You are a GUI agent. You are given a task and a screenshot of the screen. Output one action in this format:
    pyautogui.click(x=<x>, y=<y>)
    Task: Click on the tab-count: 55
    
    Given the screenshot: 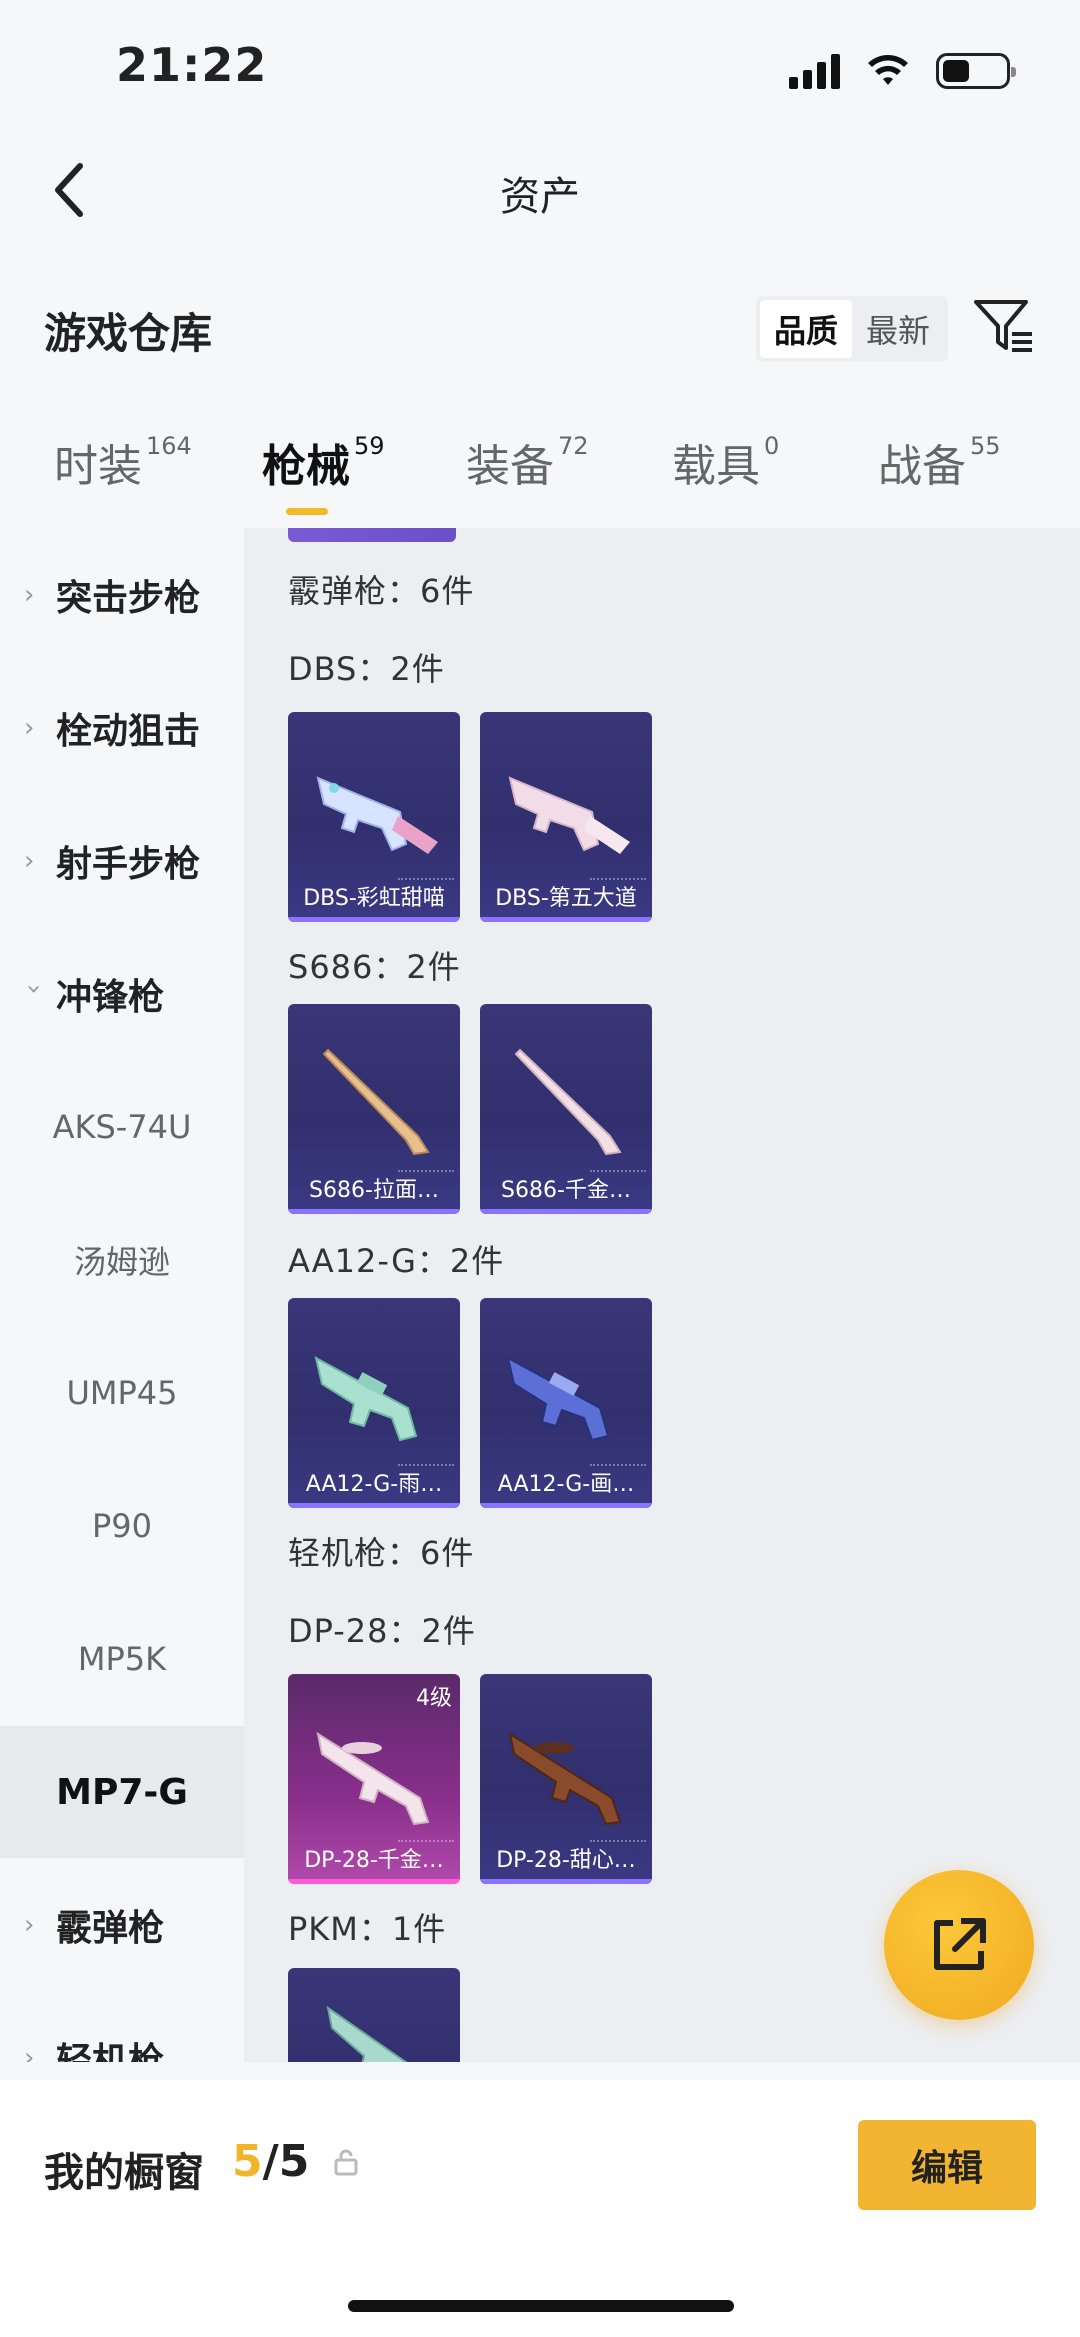 What is the action you would take?
    pyautogui.click(x=985, y=446)
    